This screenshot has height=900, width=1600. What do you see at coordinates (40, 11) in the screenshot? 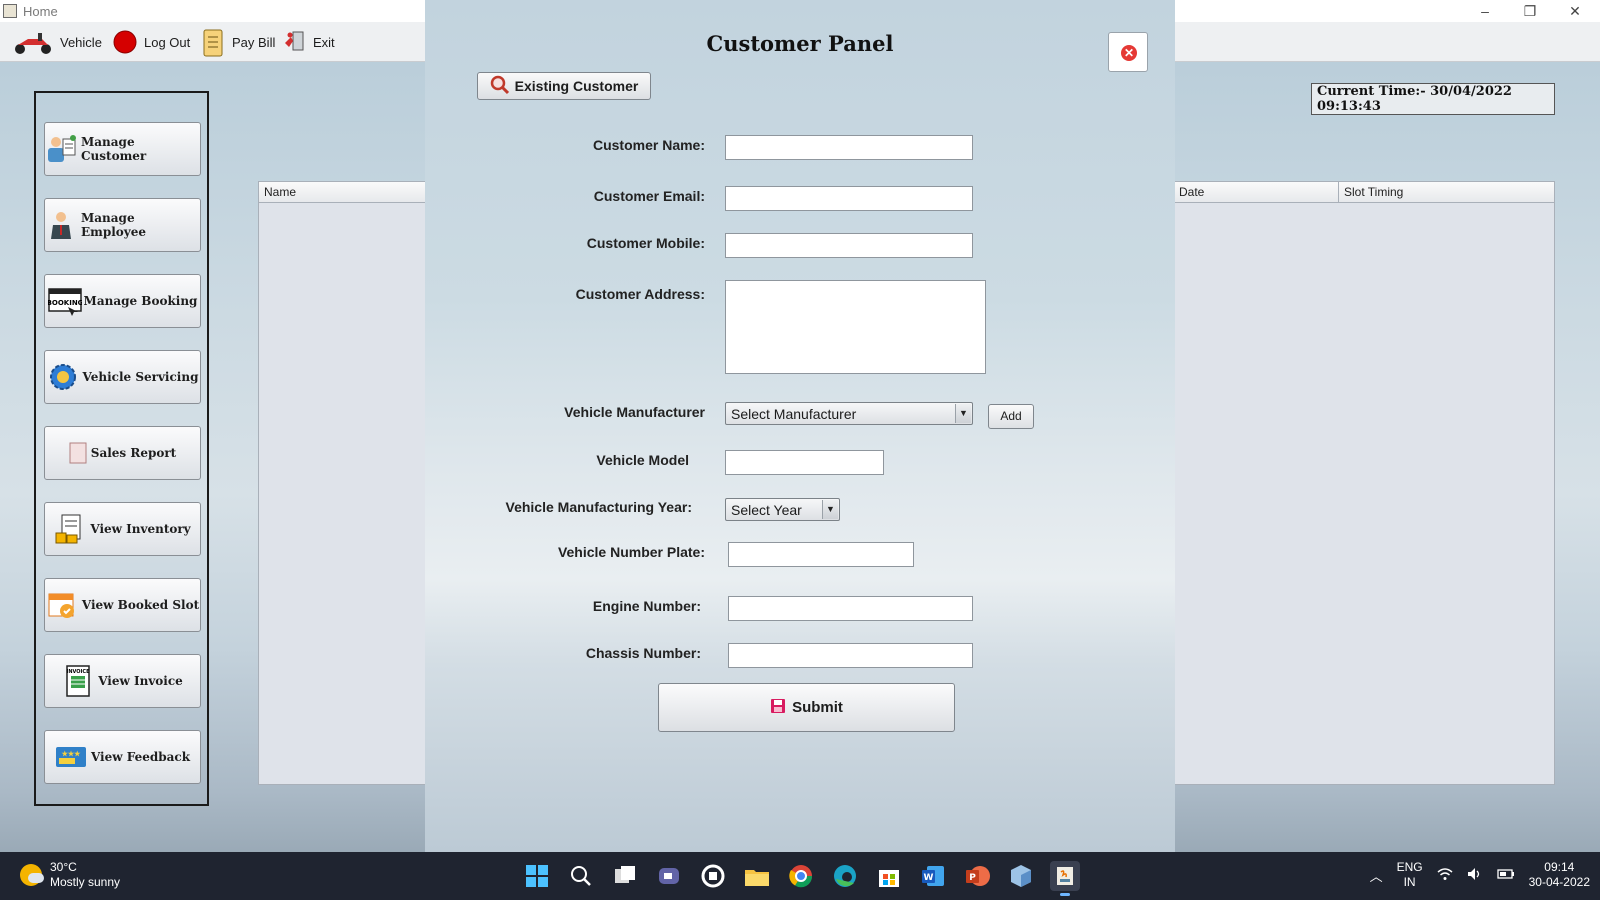
I see `window-title: Home` at bounding box center [40, 11].